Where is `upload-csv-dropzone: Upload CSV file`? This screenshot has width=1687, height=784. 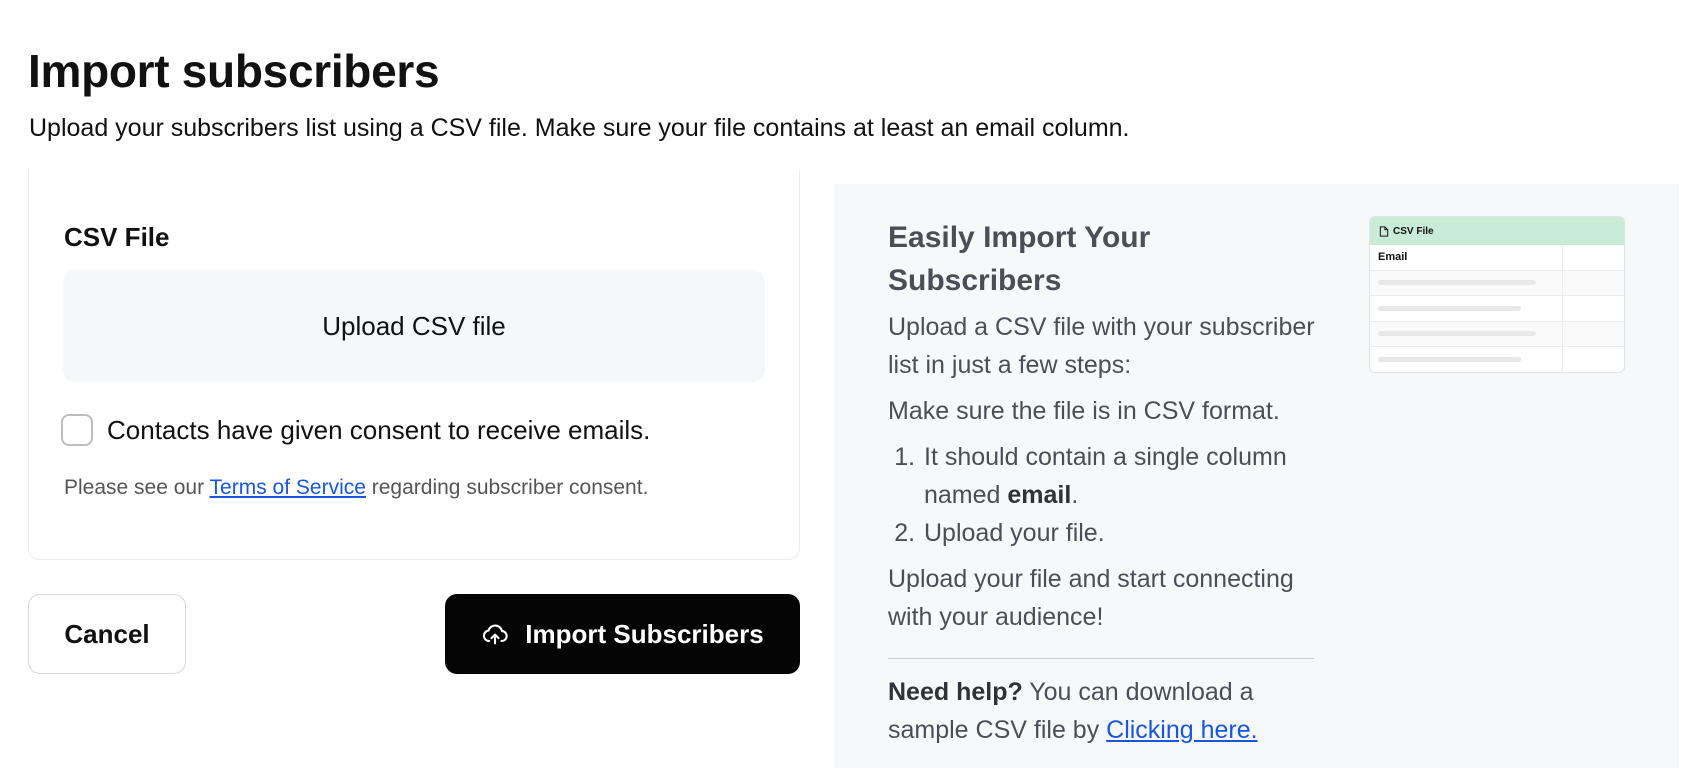
upload-csv-dropzone: Upload CSV file is located at coordinates (414, 326).